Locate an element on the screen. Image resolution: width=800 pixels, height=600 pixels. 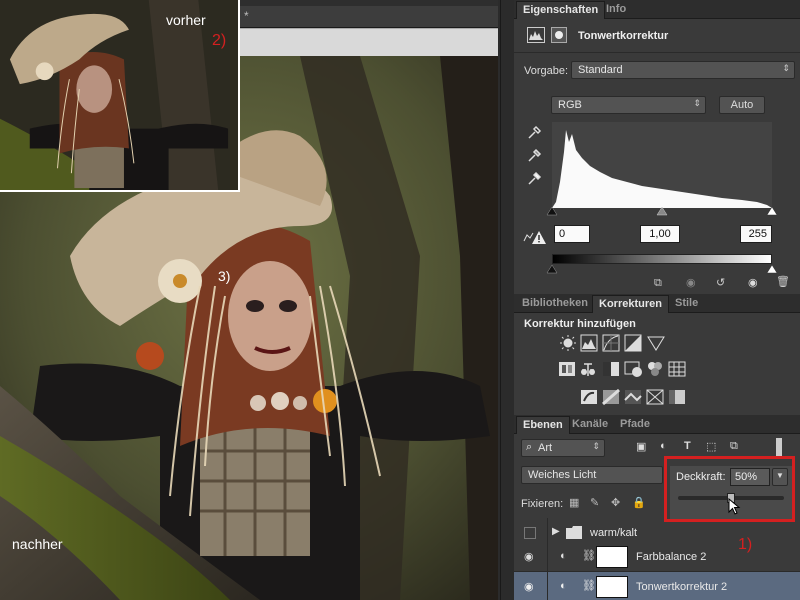
ruler is located at coordinates (369, 42).